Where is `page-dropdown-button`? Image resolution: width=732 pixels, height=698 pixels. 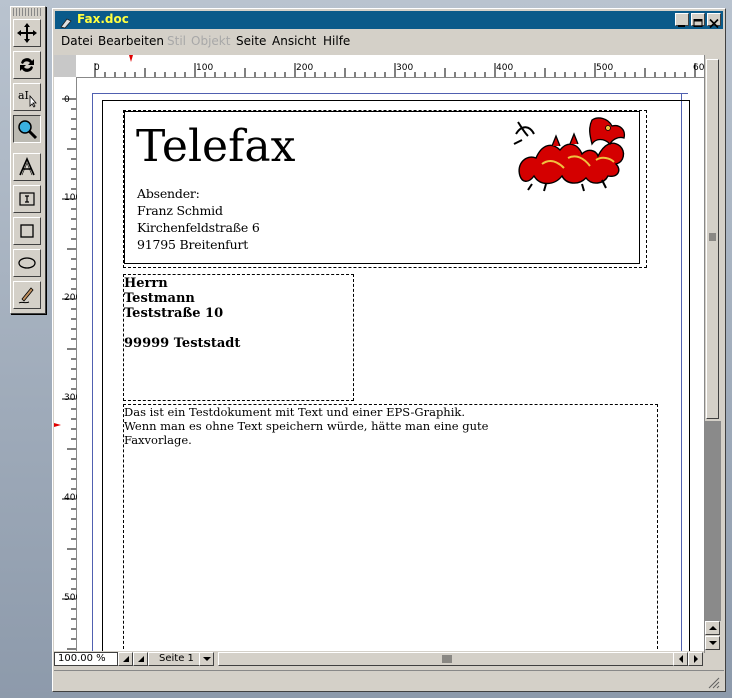 page-dropdown-button is located at coordinates (206, 659).